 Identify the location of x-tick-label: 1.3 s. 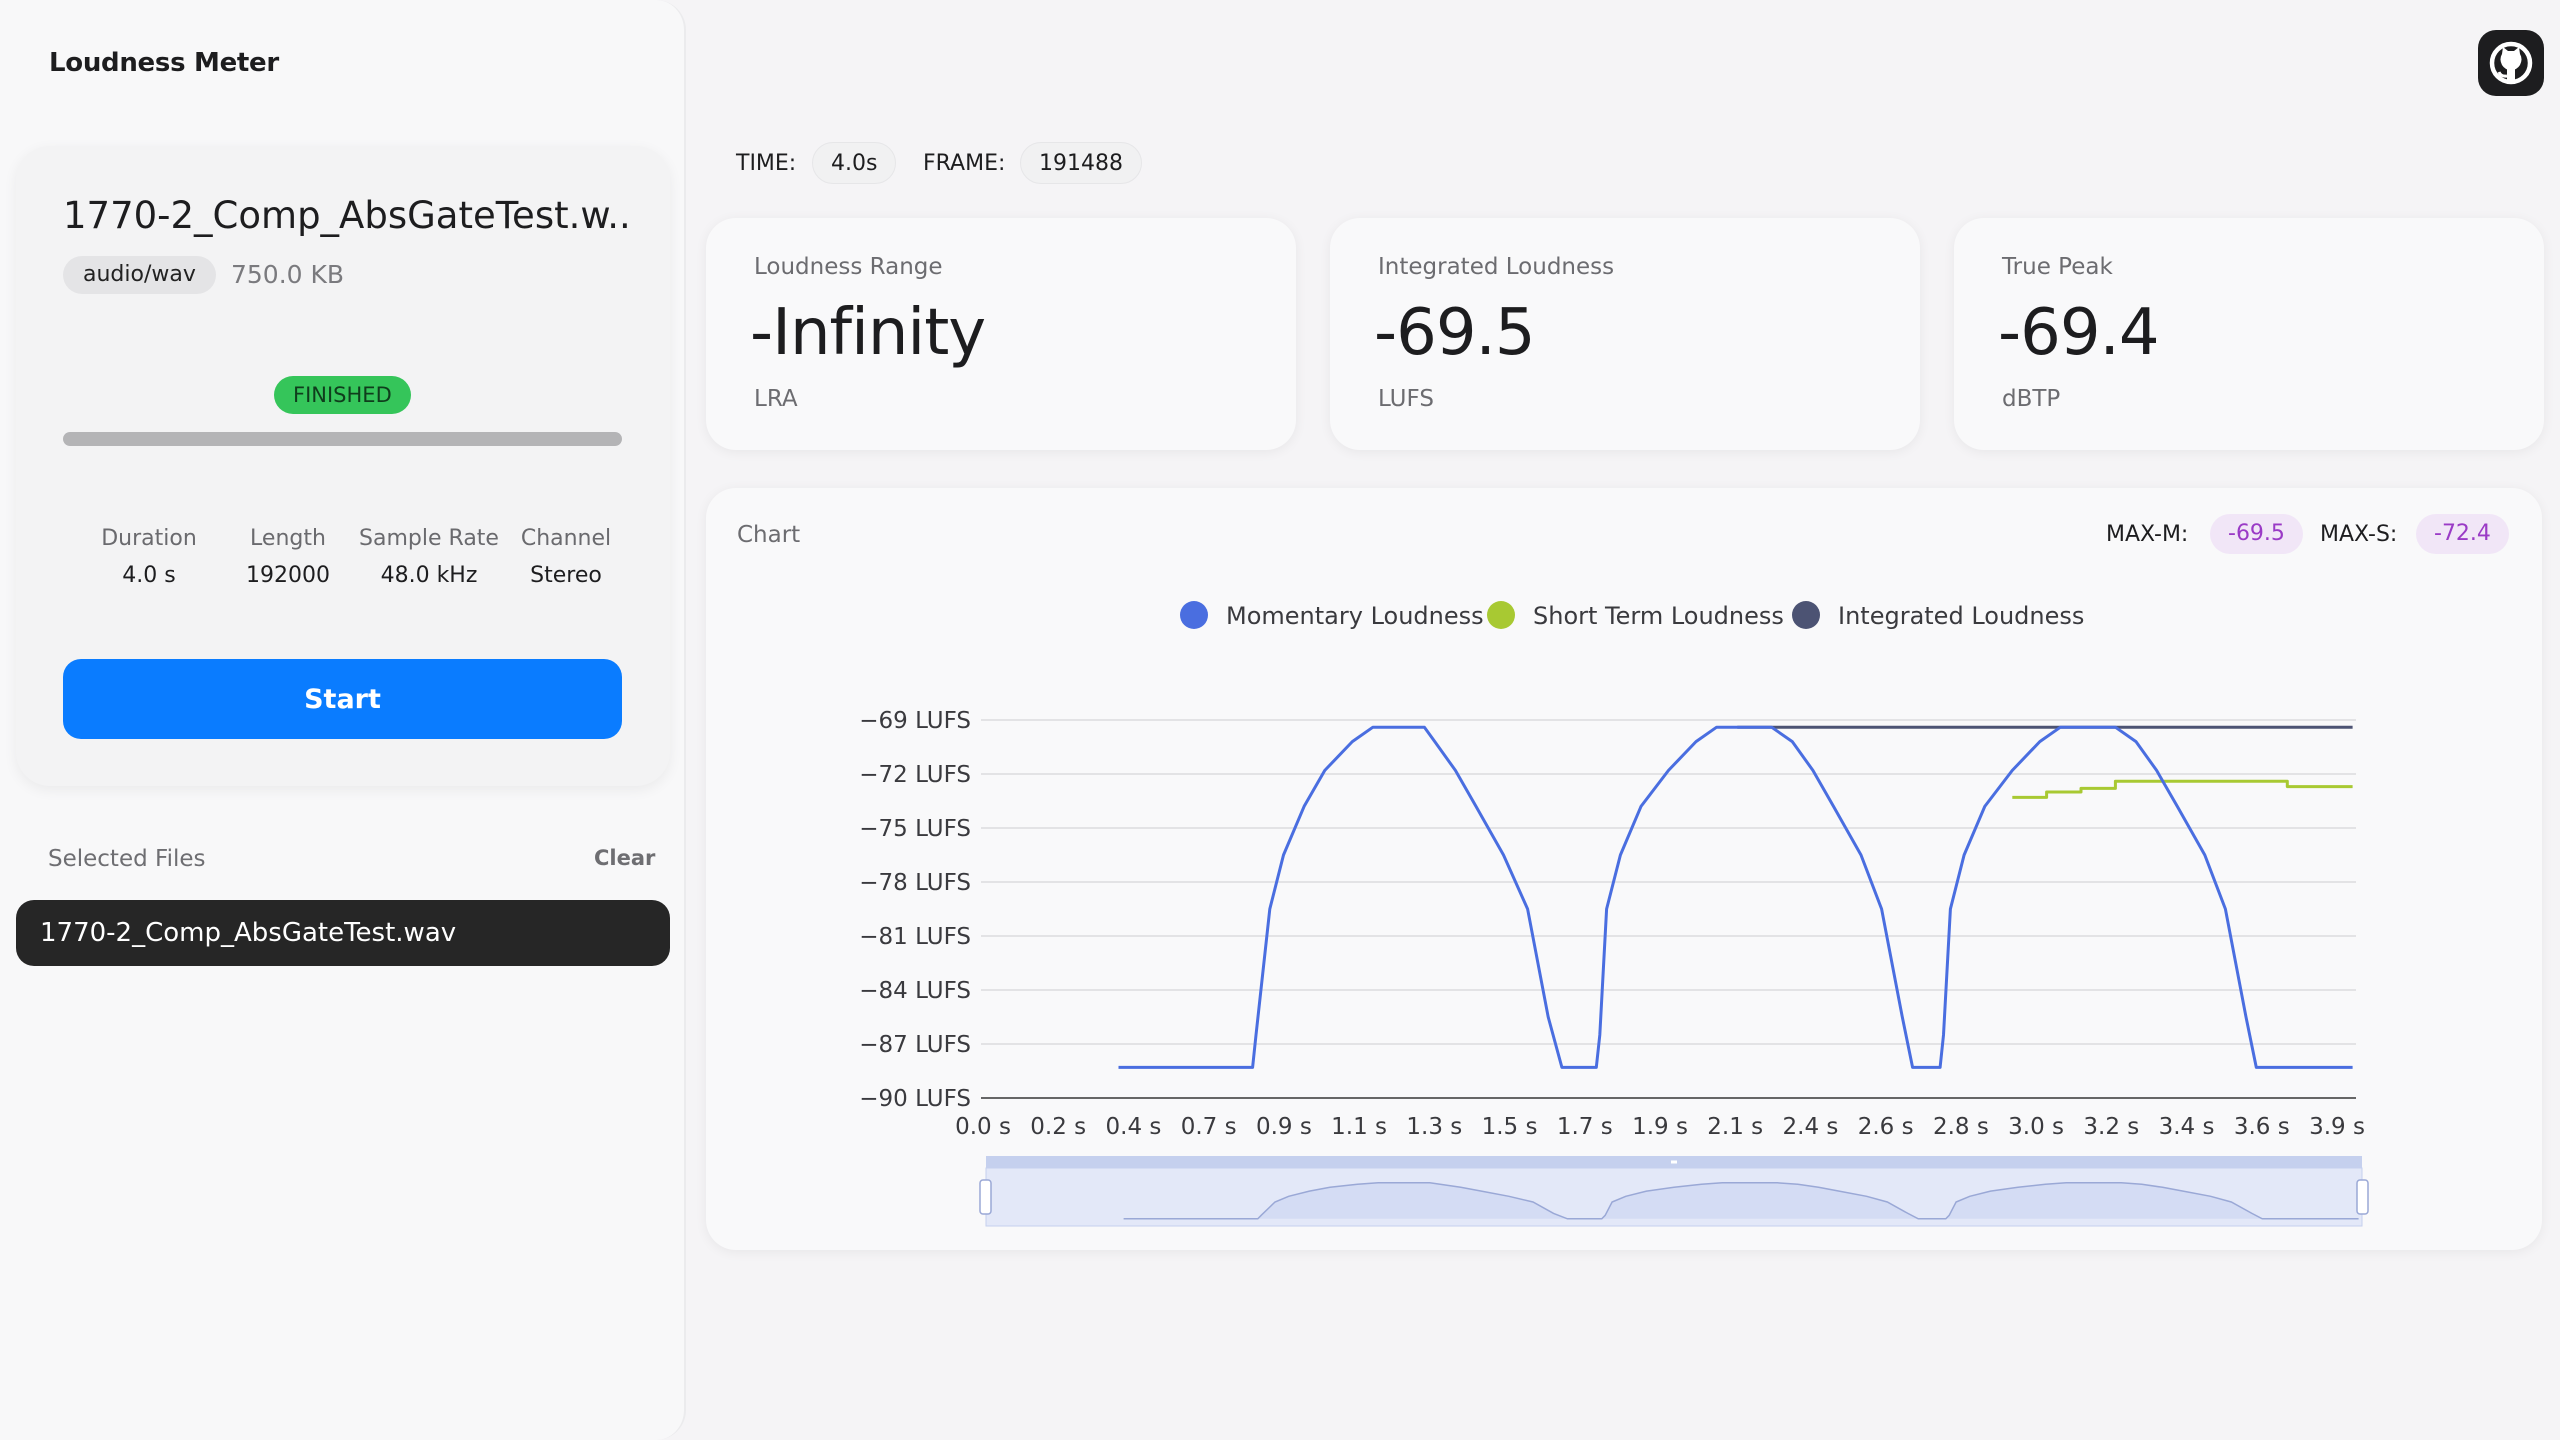
(1434, 1127).